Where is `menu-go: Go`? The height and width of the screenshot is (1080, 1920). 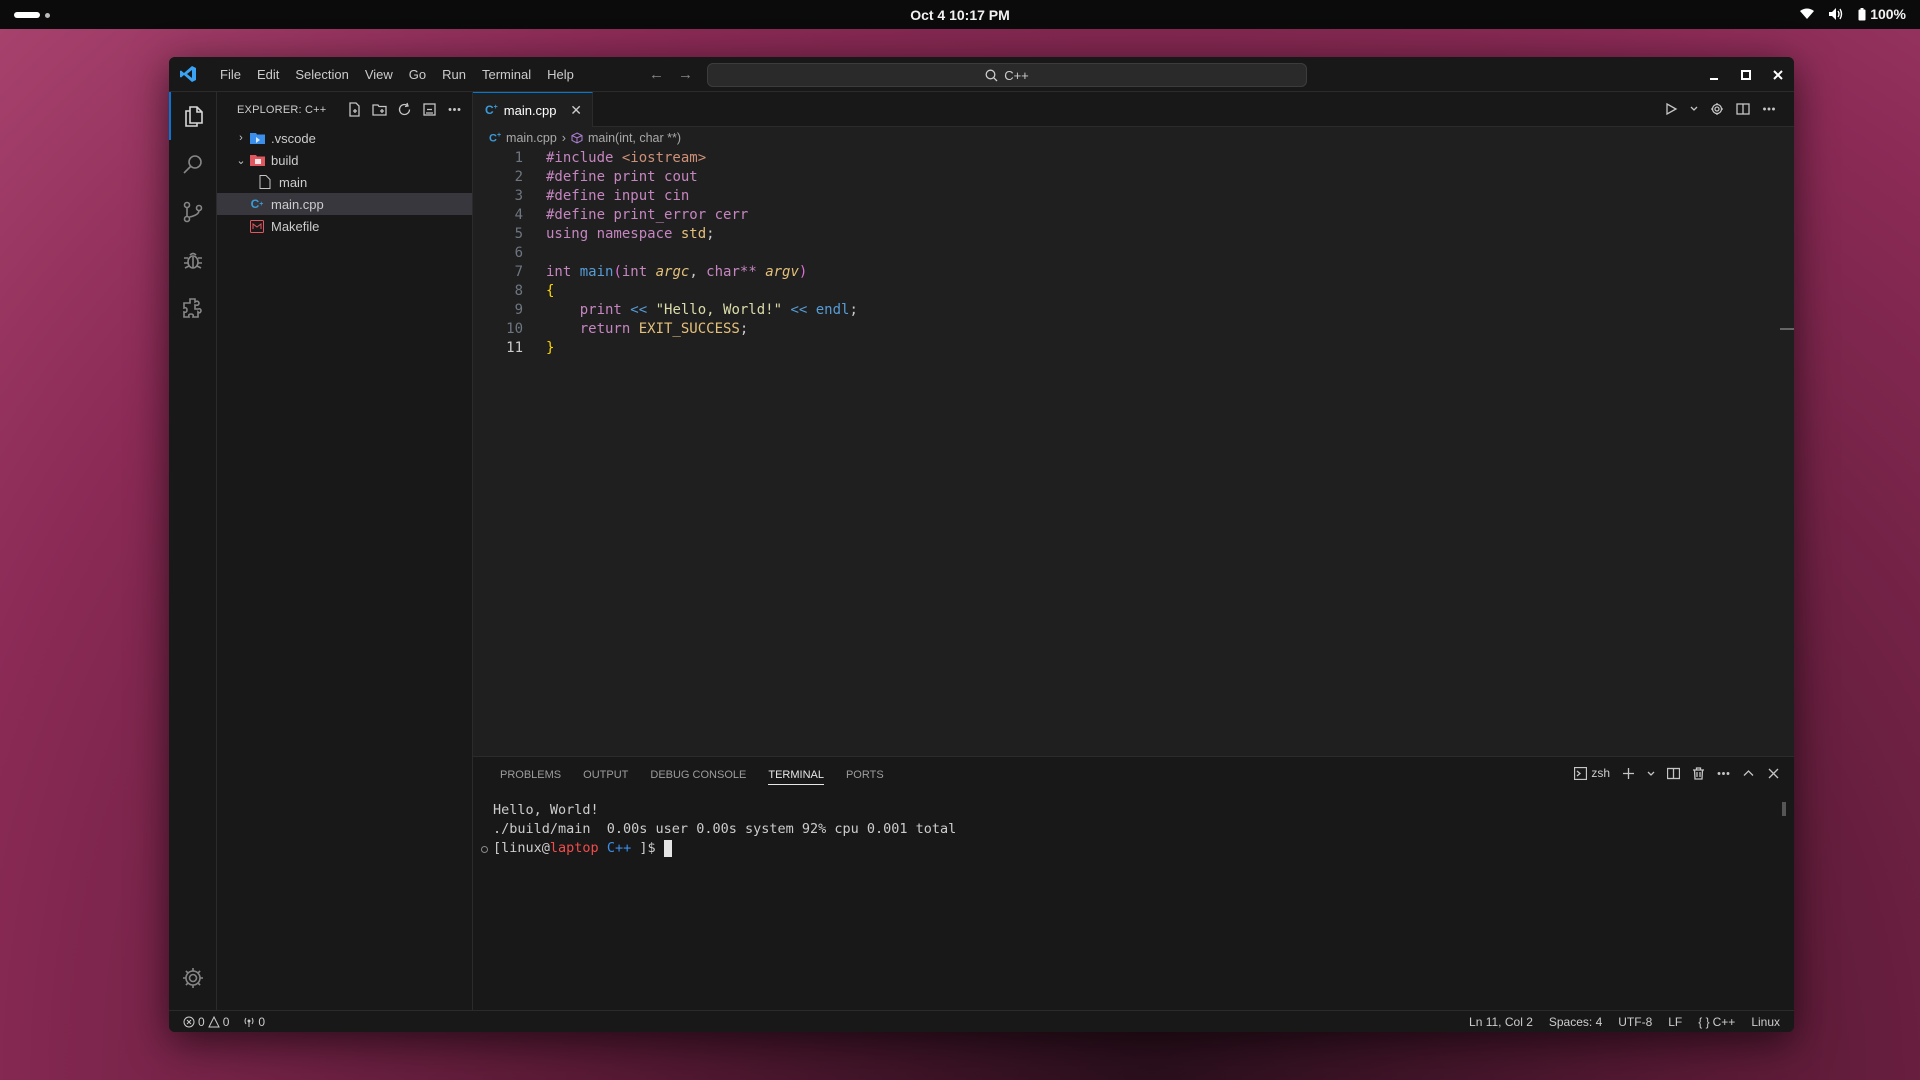 menu-go: Go is located at coordinates (417, 74).